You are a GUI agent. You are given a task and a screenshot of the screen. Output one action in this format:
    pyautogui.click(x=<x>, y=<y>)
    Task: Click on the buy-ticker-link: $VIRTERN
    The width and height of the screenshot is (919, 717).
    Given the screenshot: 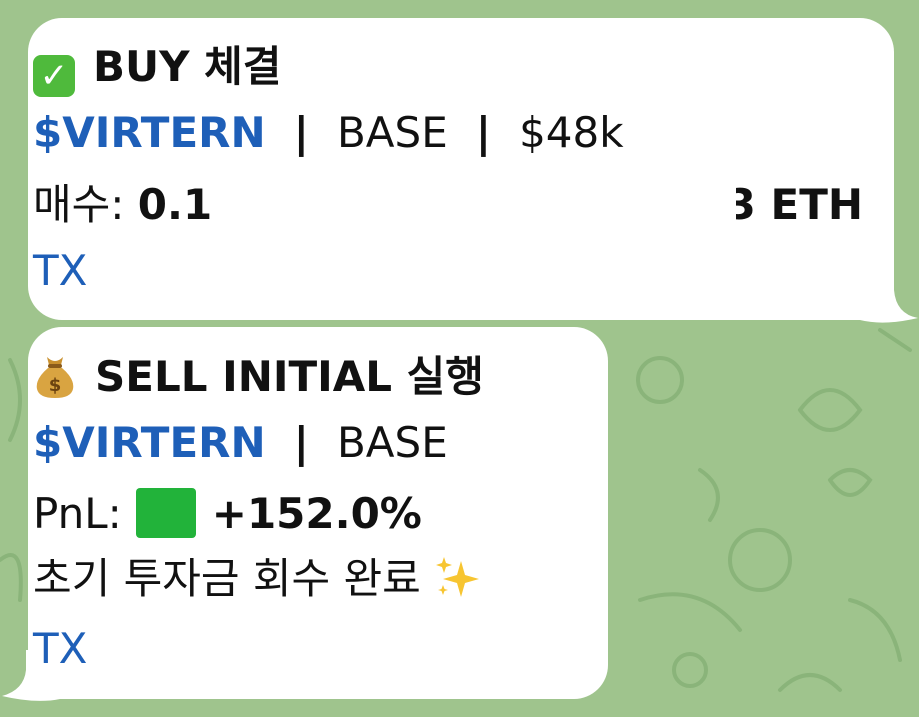 What is the action you would take?
    pyautogui.click(x=149, y=132)
    